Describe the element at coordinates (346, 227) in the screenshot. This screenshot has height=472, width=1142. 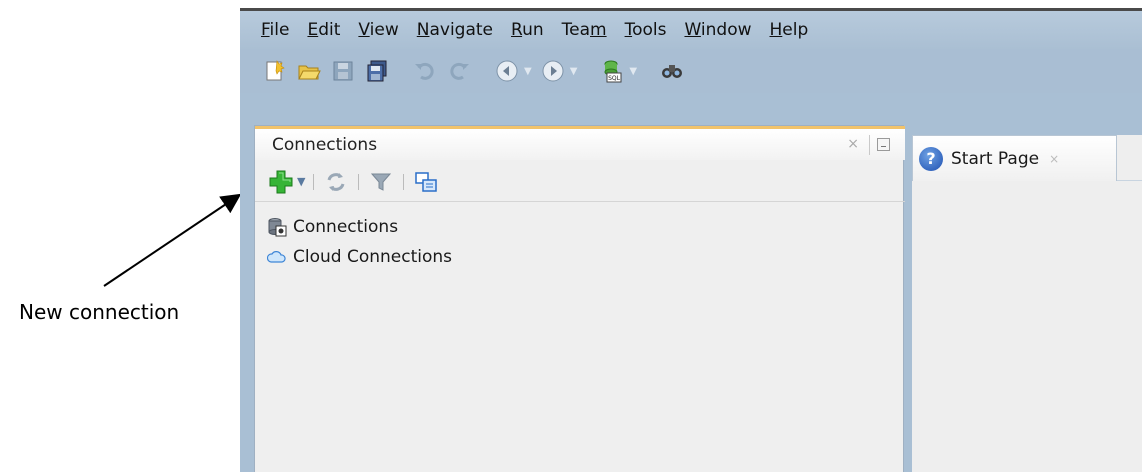
I see `tree-item-label: Connections` at that location.